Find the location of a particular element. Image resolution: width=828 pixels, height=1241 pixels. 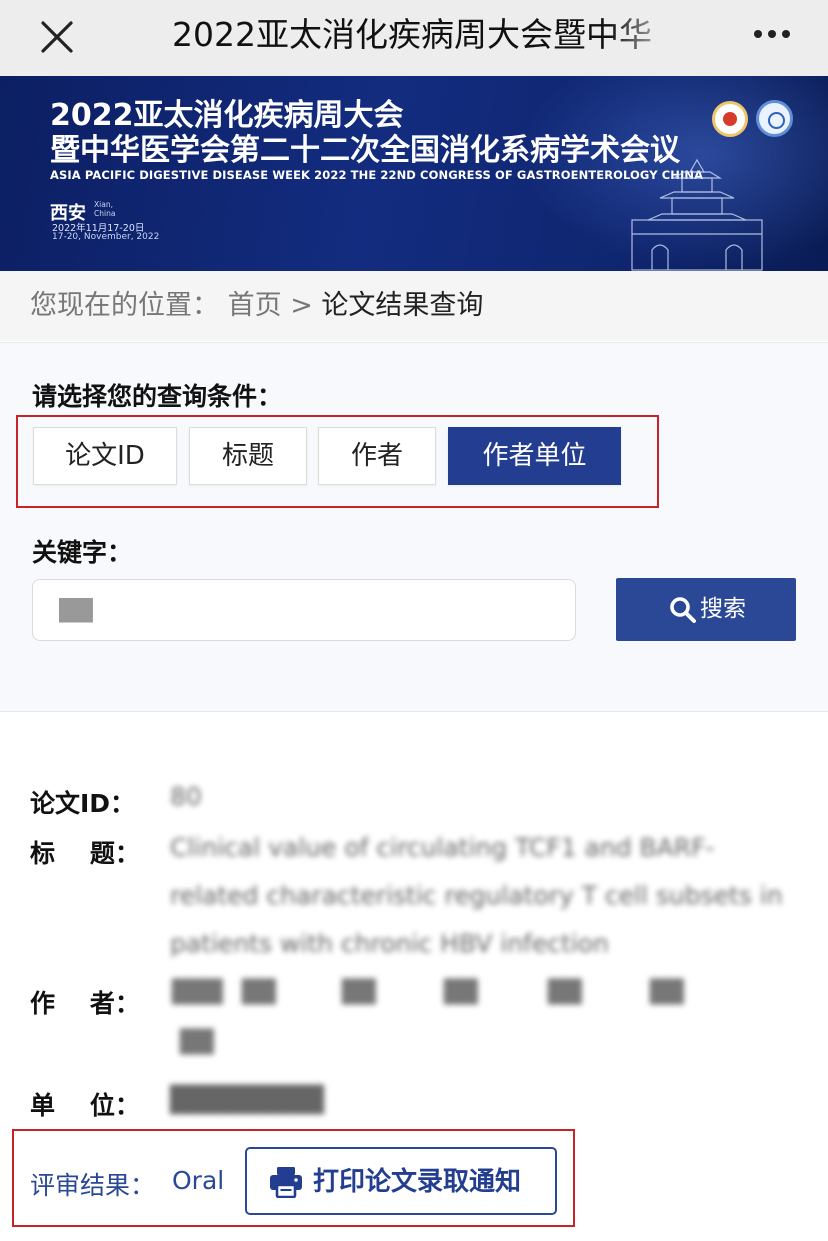

author-unit-value: ████████ is located at coordinates (247, 1099).